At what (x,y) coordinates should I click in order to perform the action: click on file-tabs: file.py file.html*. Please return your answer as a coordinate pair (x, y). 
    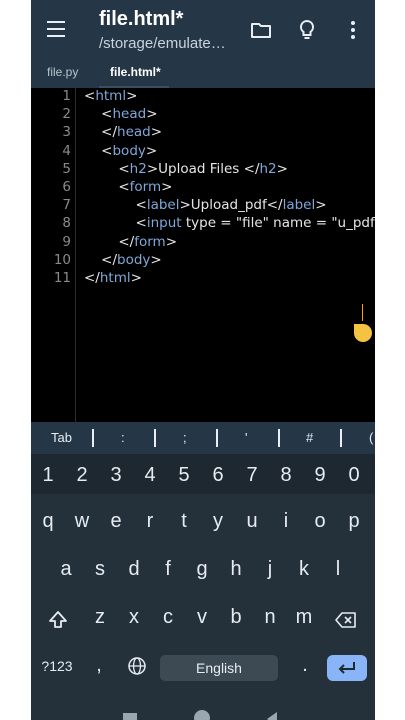
    Looking at the image, I should click on (203, 75).